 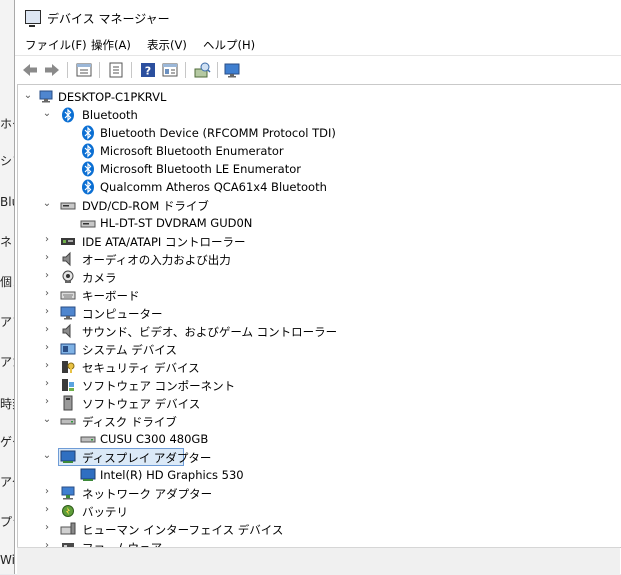 What do you see at coordinates (68, 313) in the screenshot?
I see `computer-icon` at bounding box center [68, 313].